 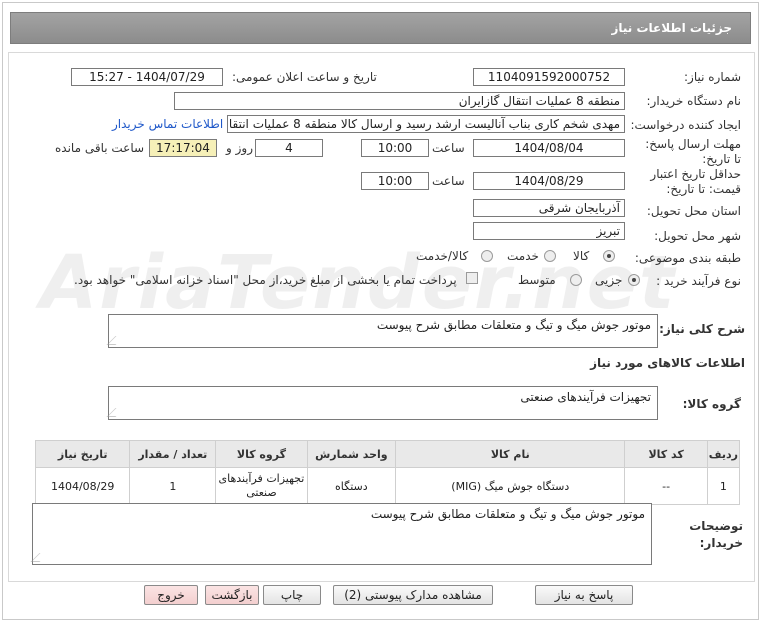 What do you see at coordinates (382, 403) in the screenshot?
I see `goods-group-textarea: تجهیزات فرآیندهای صنعتی` at bounding box center [382, 403].